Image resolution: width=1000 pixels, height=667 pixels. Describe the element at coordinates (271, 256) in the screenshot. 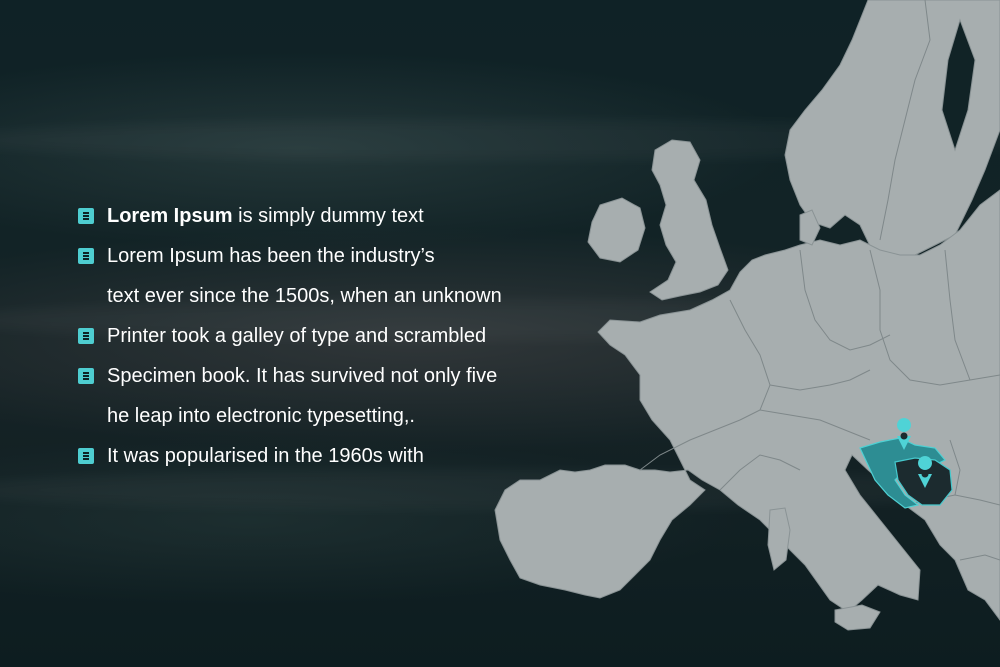

I see `bullet-text: Lorem Ipsum has been the industry’s` at that location.